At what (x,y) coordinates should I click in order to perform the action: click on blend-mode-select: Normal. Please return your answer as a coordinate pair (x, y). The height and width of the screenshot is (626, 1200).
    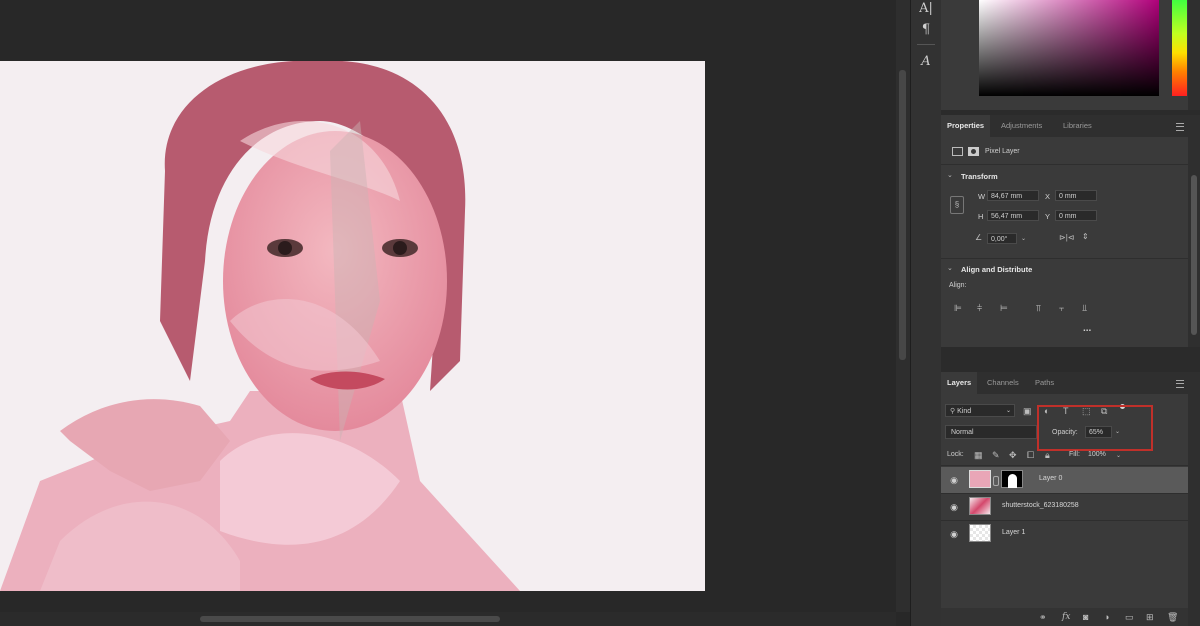
    Looking at the image, I should click on (991, 432).